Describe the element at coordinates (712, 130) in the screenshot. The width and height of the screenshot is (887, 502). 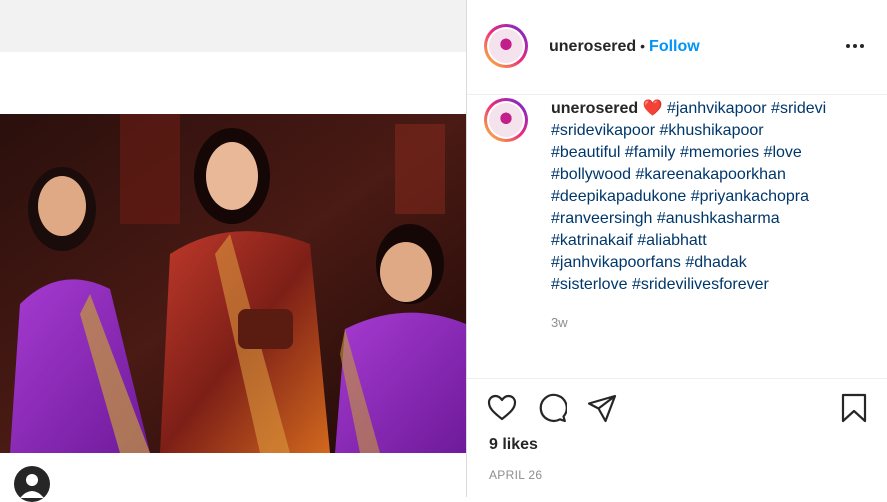
I see `hashtag: #khushikapoor` at that location.